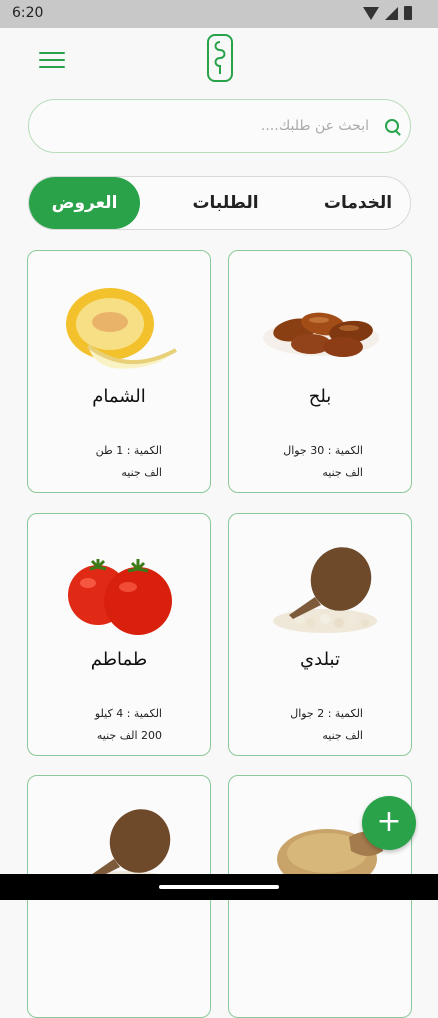  Describe the element at coordinates (320, 659) in the screenshot. I see `product-name: تبلدي` at that location.